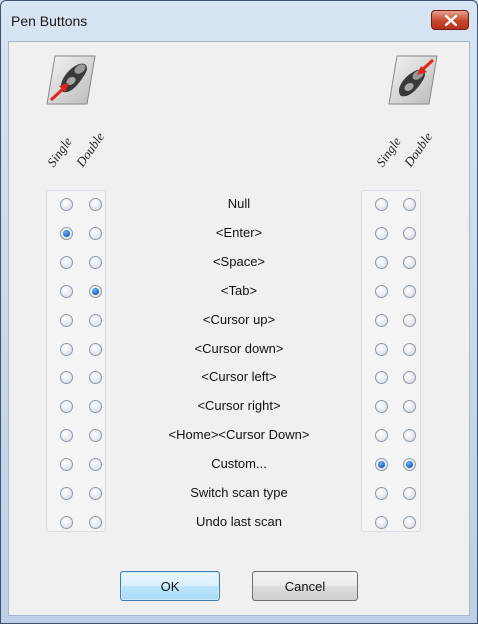 The image size is (478, 624). I want to click on right-radio-group, so click(391, 361).